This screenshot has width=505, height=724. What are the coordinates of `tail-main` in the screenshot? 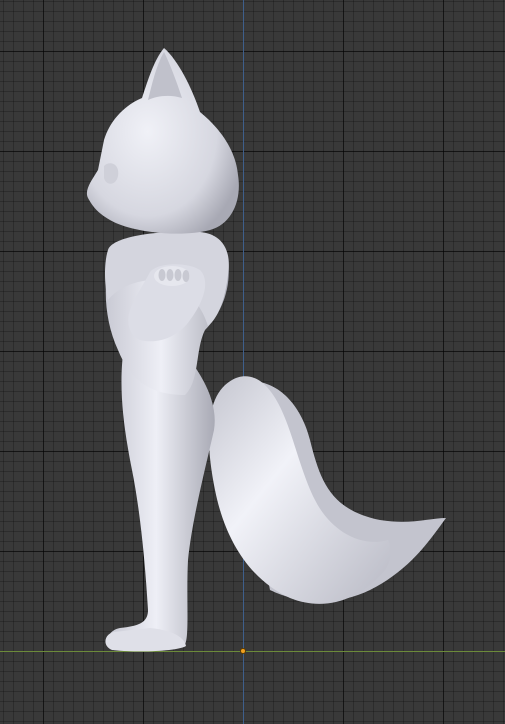 It's located at (299, 490).